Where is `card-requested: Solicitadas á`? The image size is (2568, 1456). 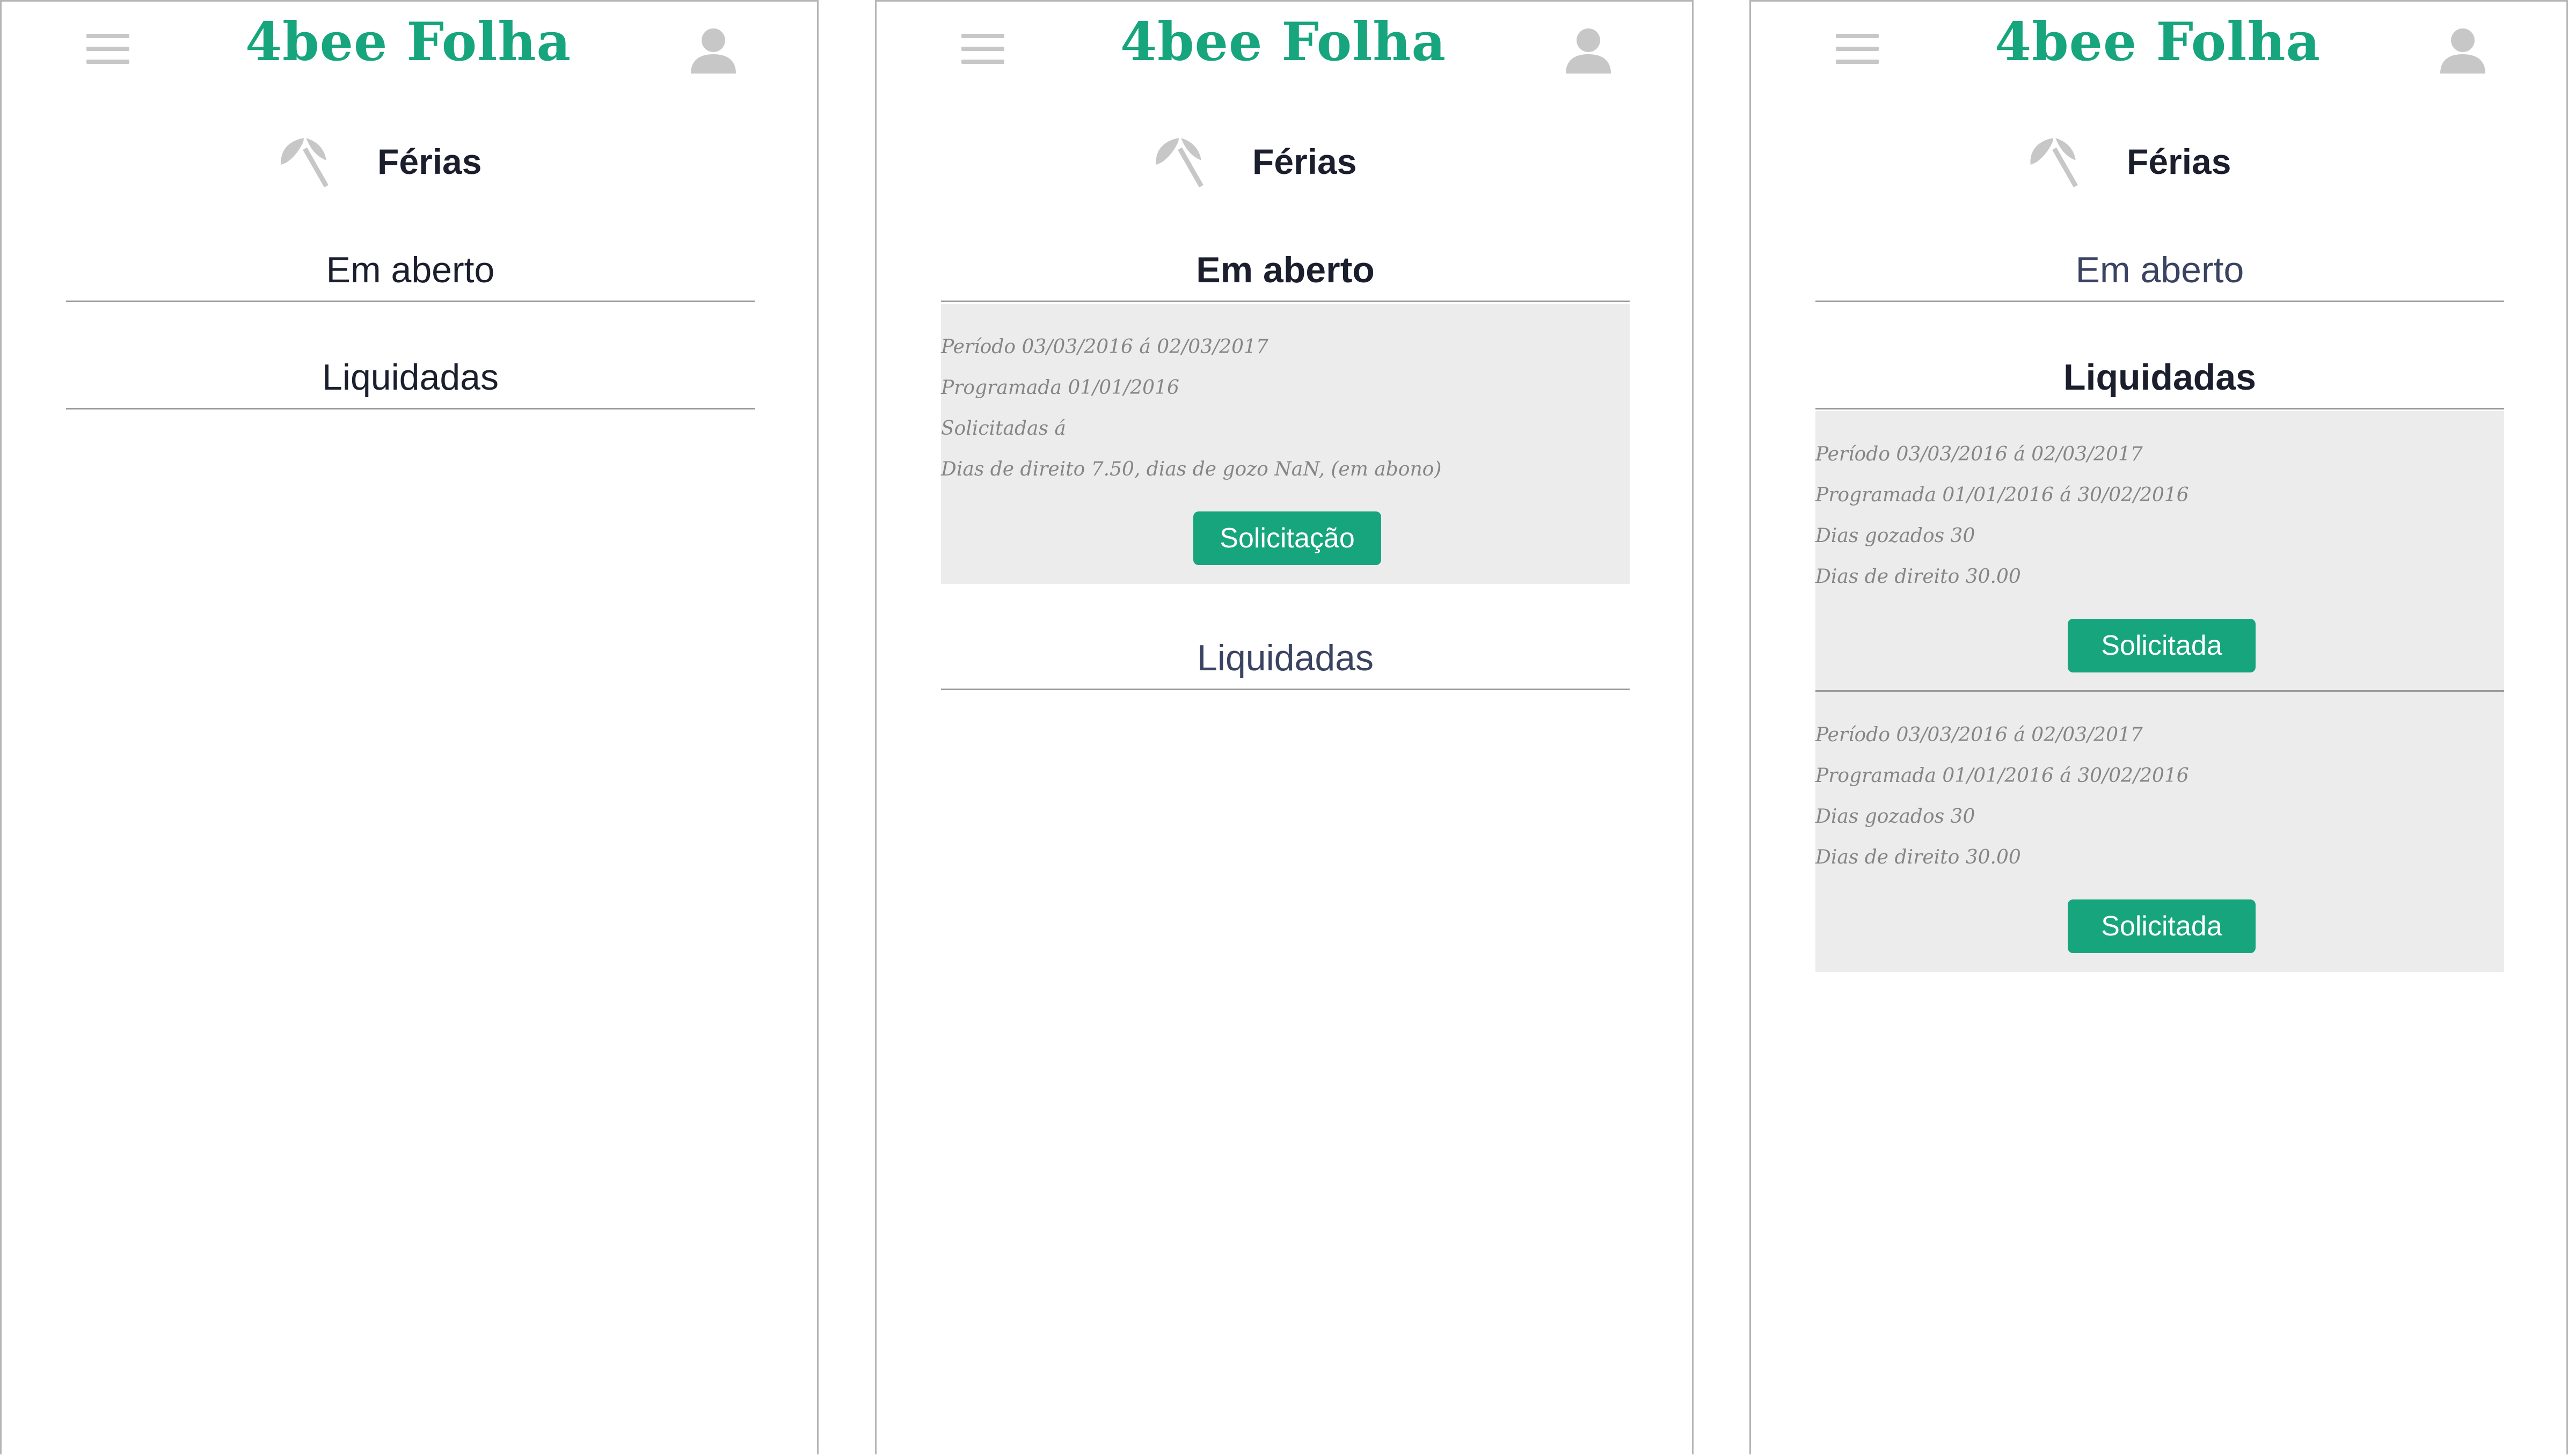 card-requested: Solicitadas á is located at coordinates (1003, 429).